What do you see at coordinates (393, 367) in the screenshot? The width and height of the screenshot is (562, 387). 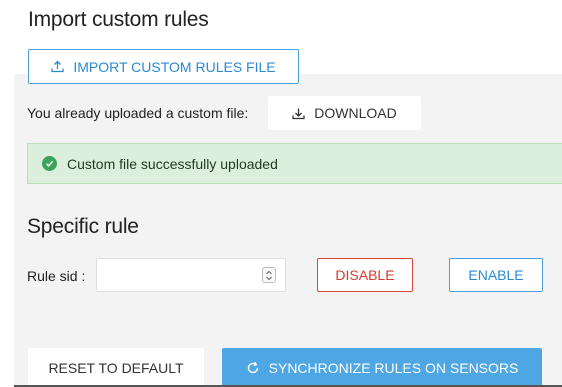 I see `sync-button-label: SYNCHRONIZE RULES ON SENSORS` at bounding box center [393, 367].